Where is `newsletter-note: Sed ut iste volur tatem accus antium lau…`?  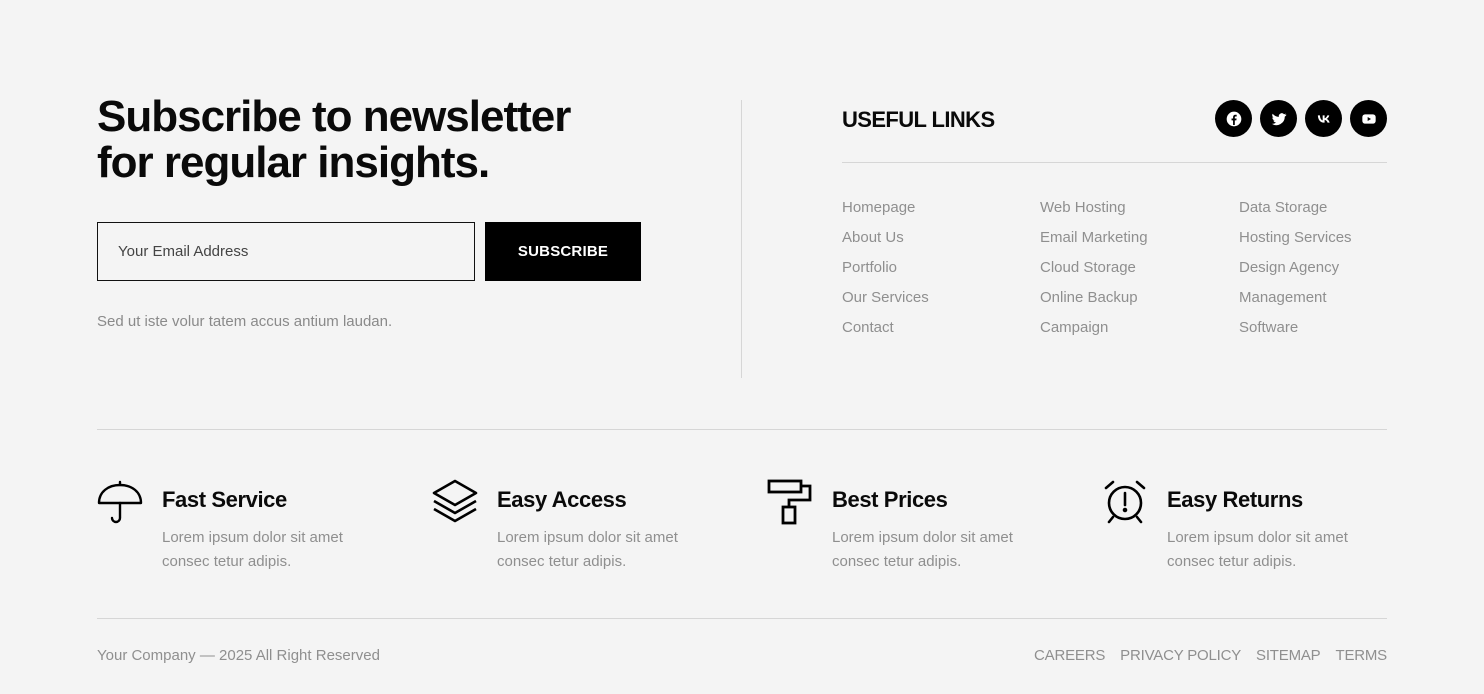
newsletter-note: Sed ut iste volur tatem accus antium lau… is located at coordinates (245, 321).